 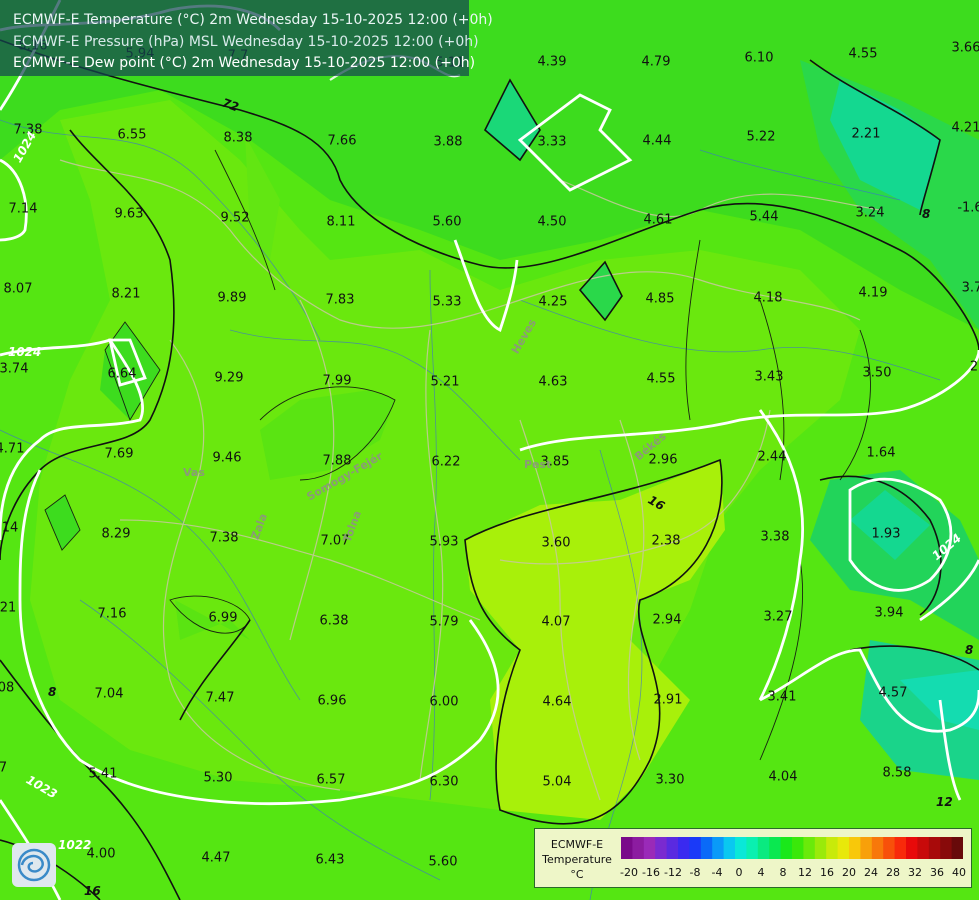 I want to click on temperature-value: 4.47, so click(x=216, y=858).